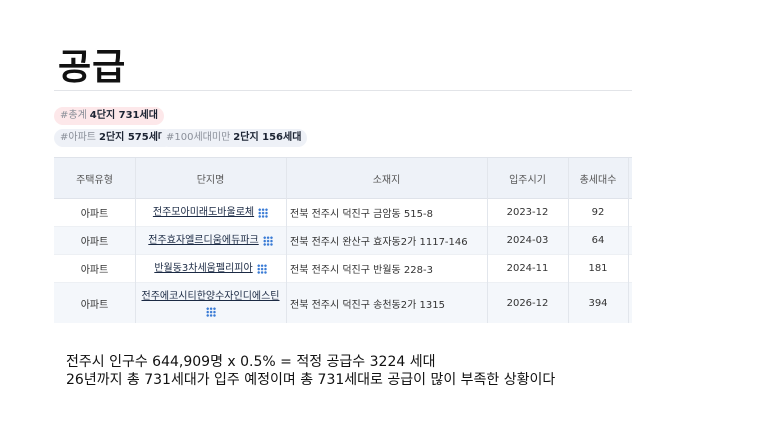 Image resolution: width=760 pixels, height=428 pixels. I want to click on complex-name-link: 반월동3차세움펠리피아, so click(203, 269).